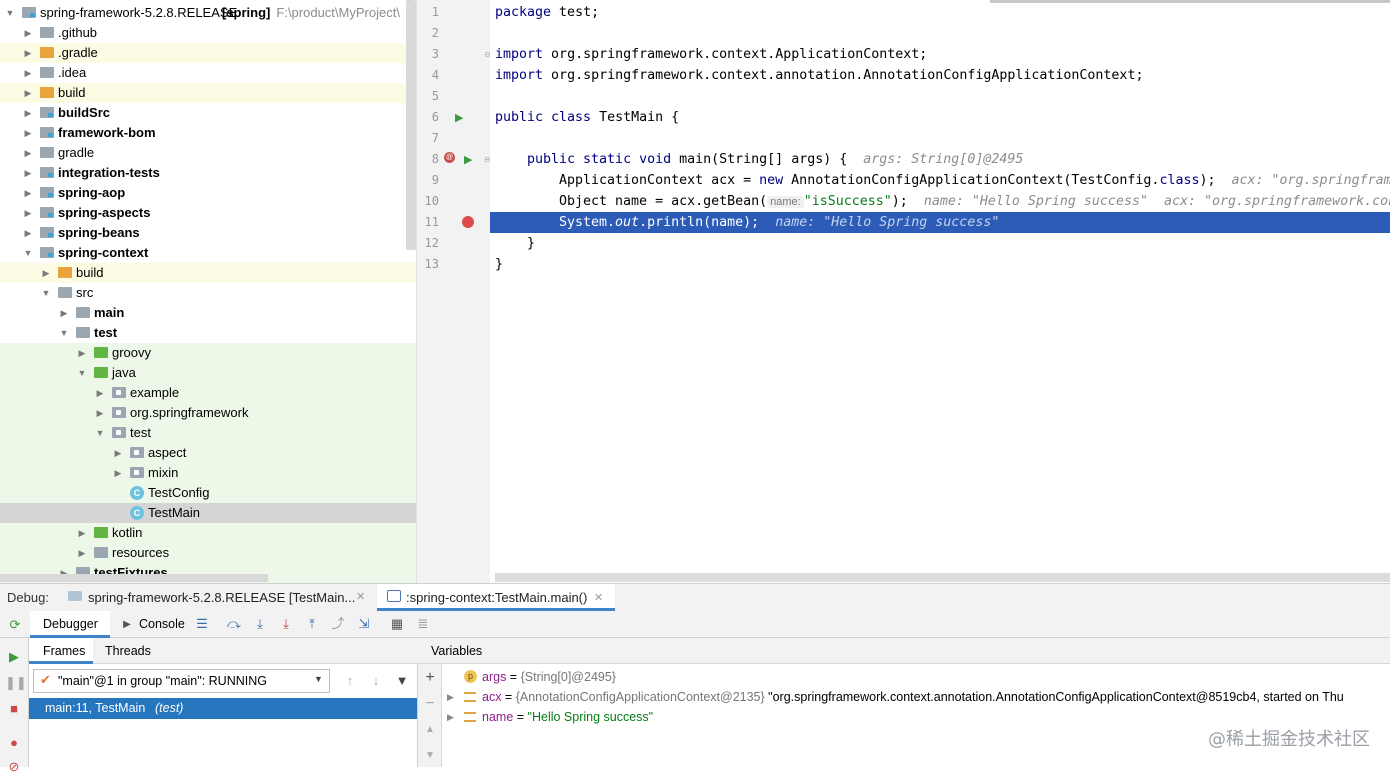 Image resolution: width=1390 pixels, height=776 pixels. Describe the element at coordinates (208, 553) in the screenshot. I see `tree-item: ▶resources` at that location.